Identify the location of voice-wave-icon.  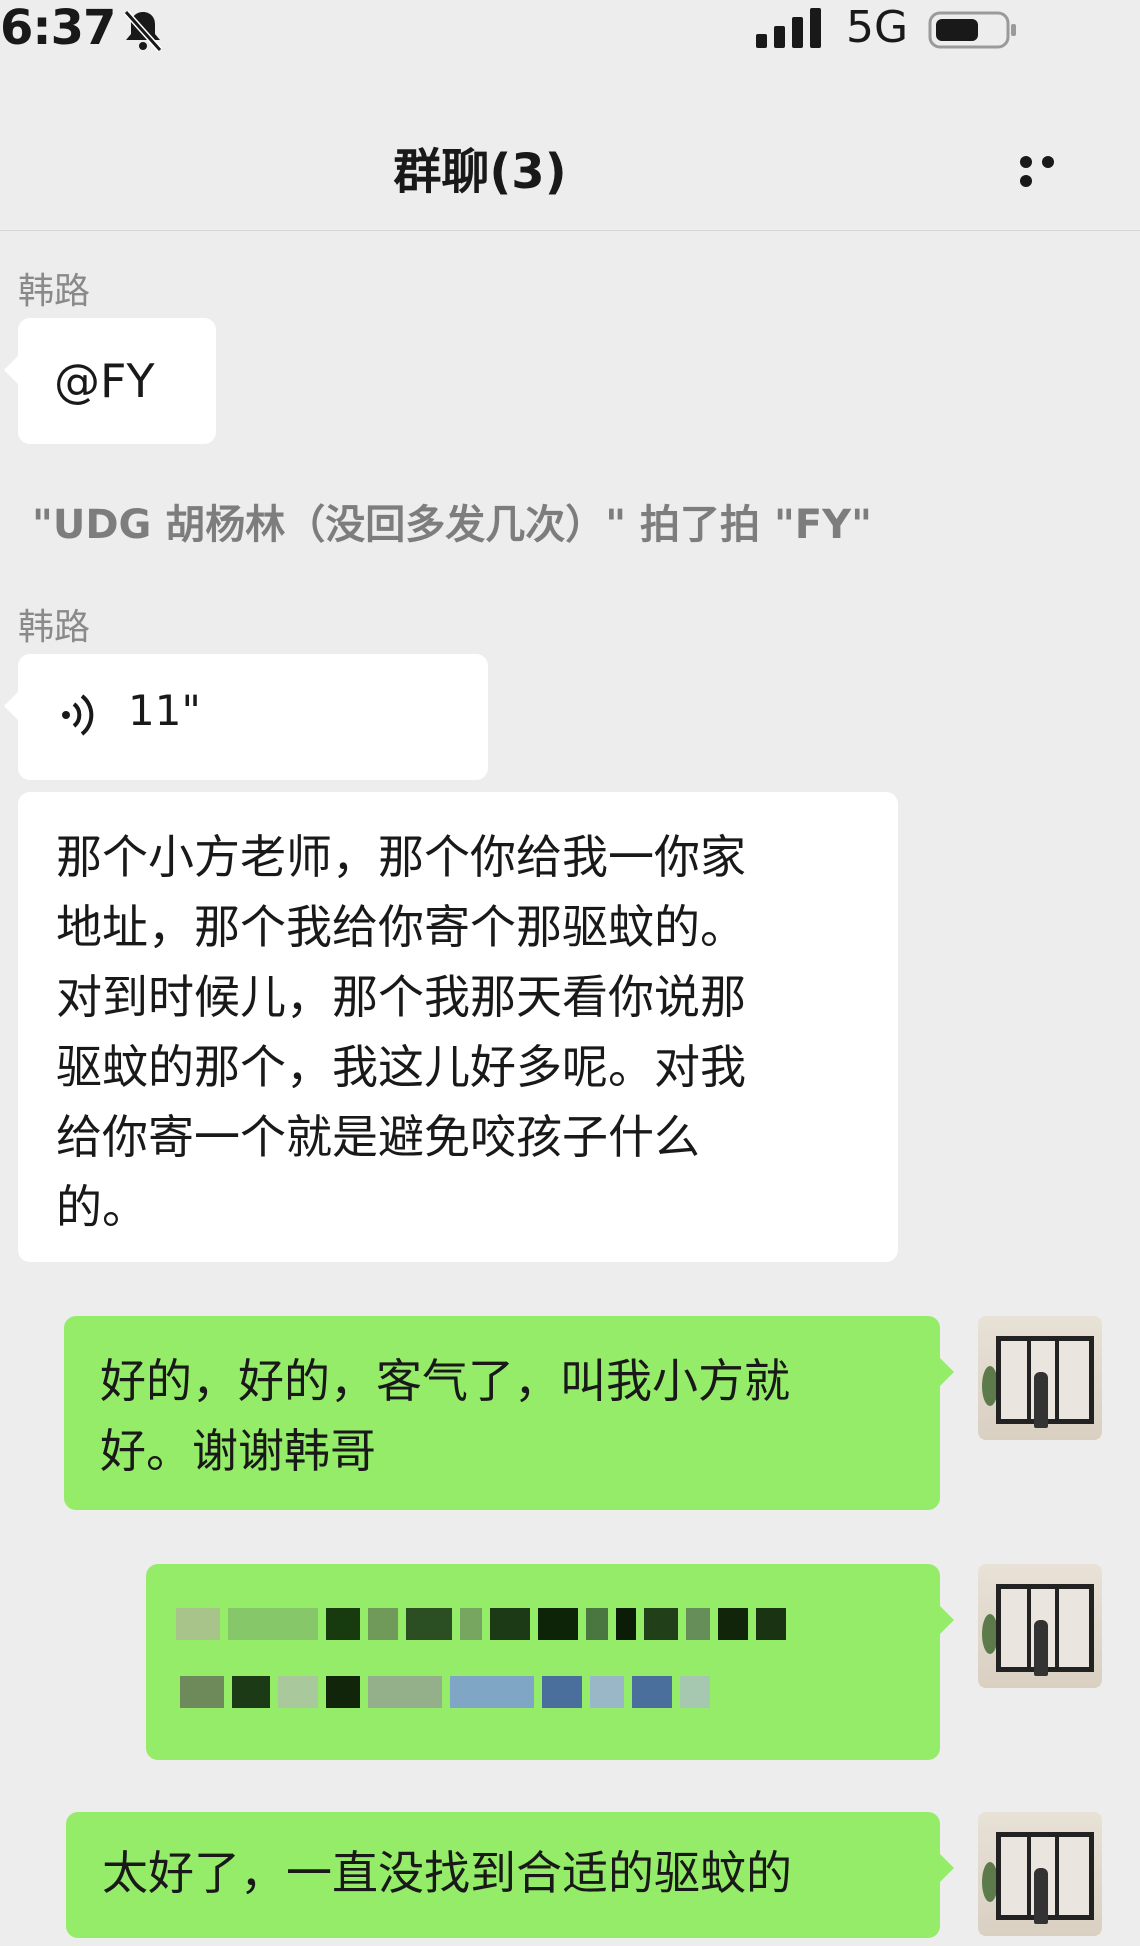
(78, 715).